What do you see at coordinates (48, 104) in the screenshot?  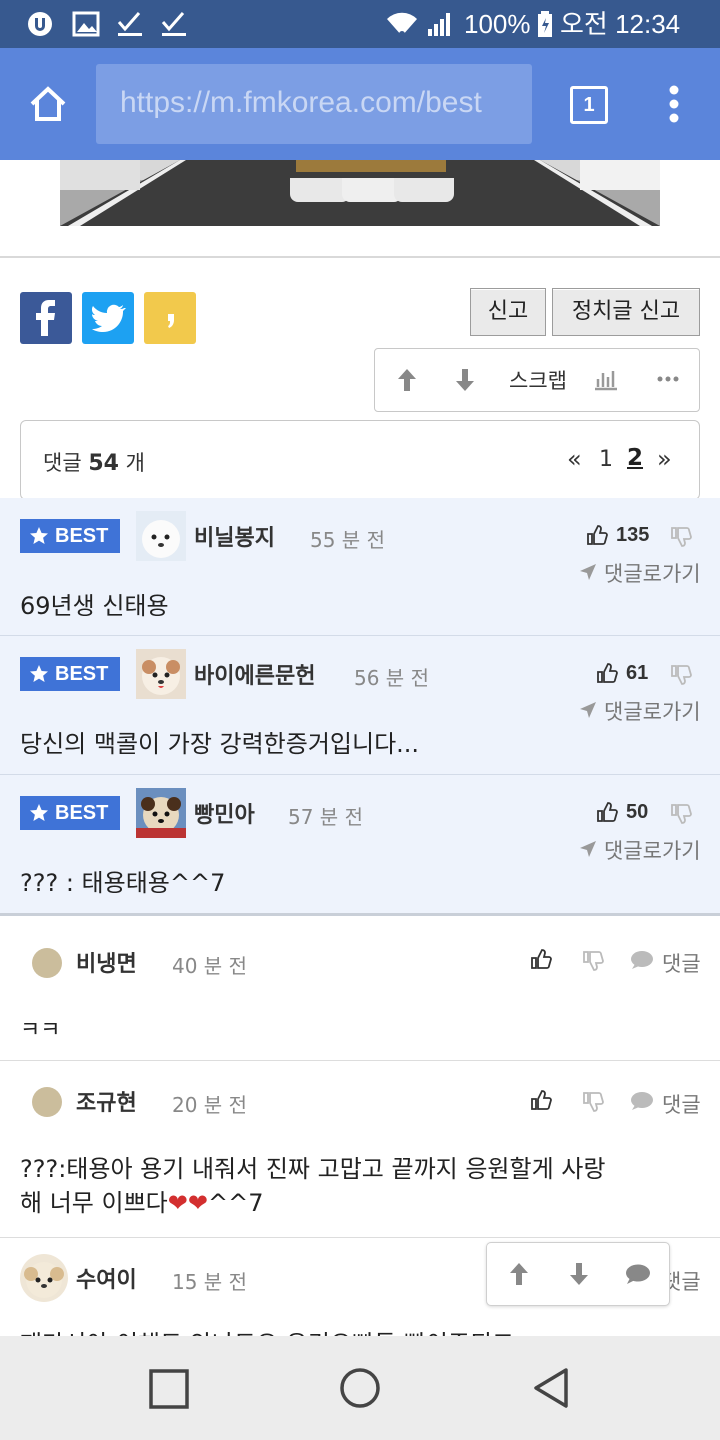 I see `home-icon` at bounding box center [48, 104].